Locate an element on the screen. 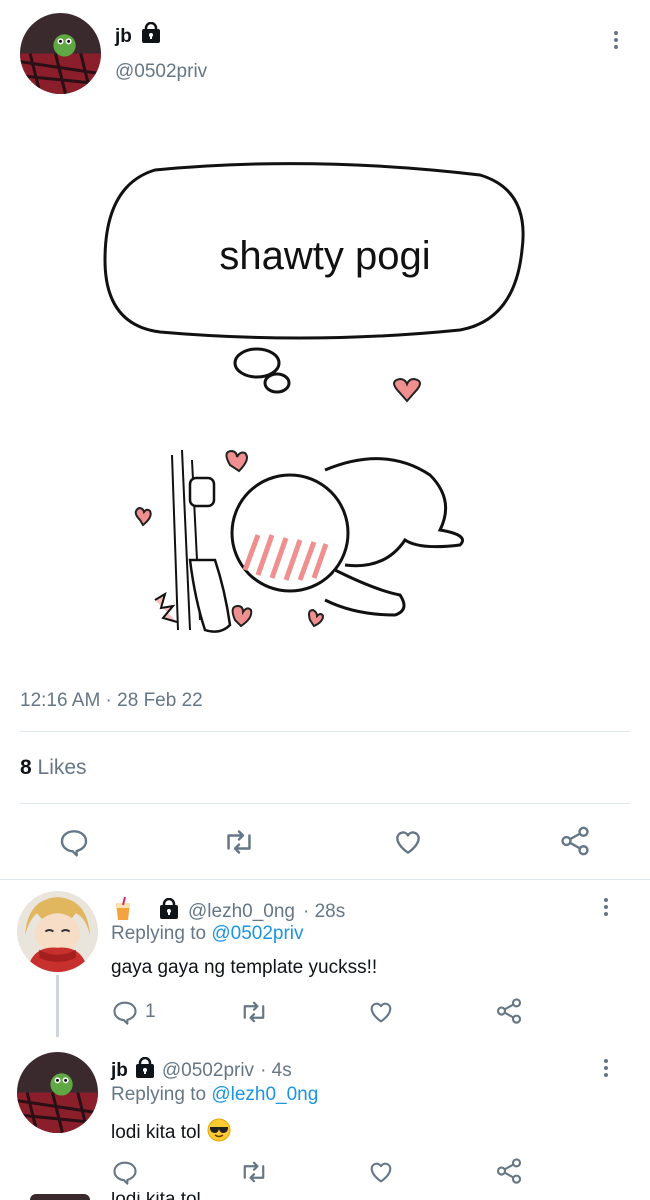 The image size is (650, 1200). reply-time: · 4s is located at coordinates (276, 1071).